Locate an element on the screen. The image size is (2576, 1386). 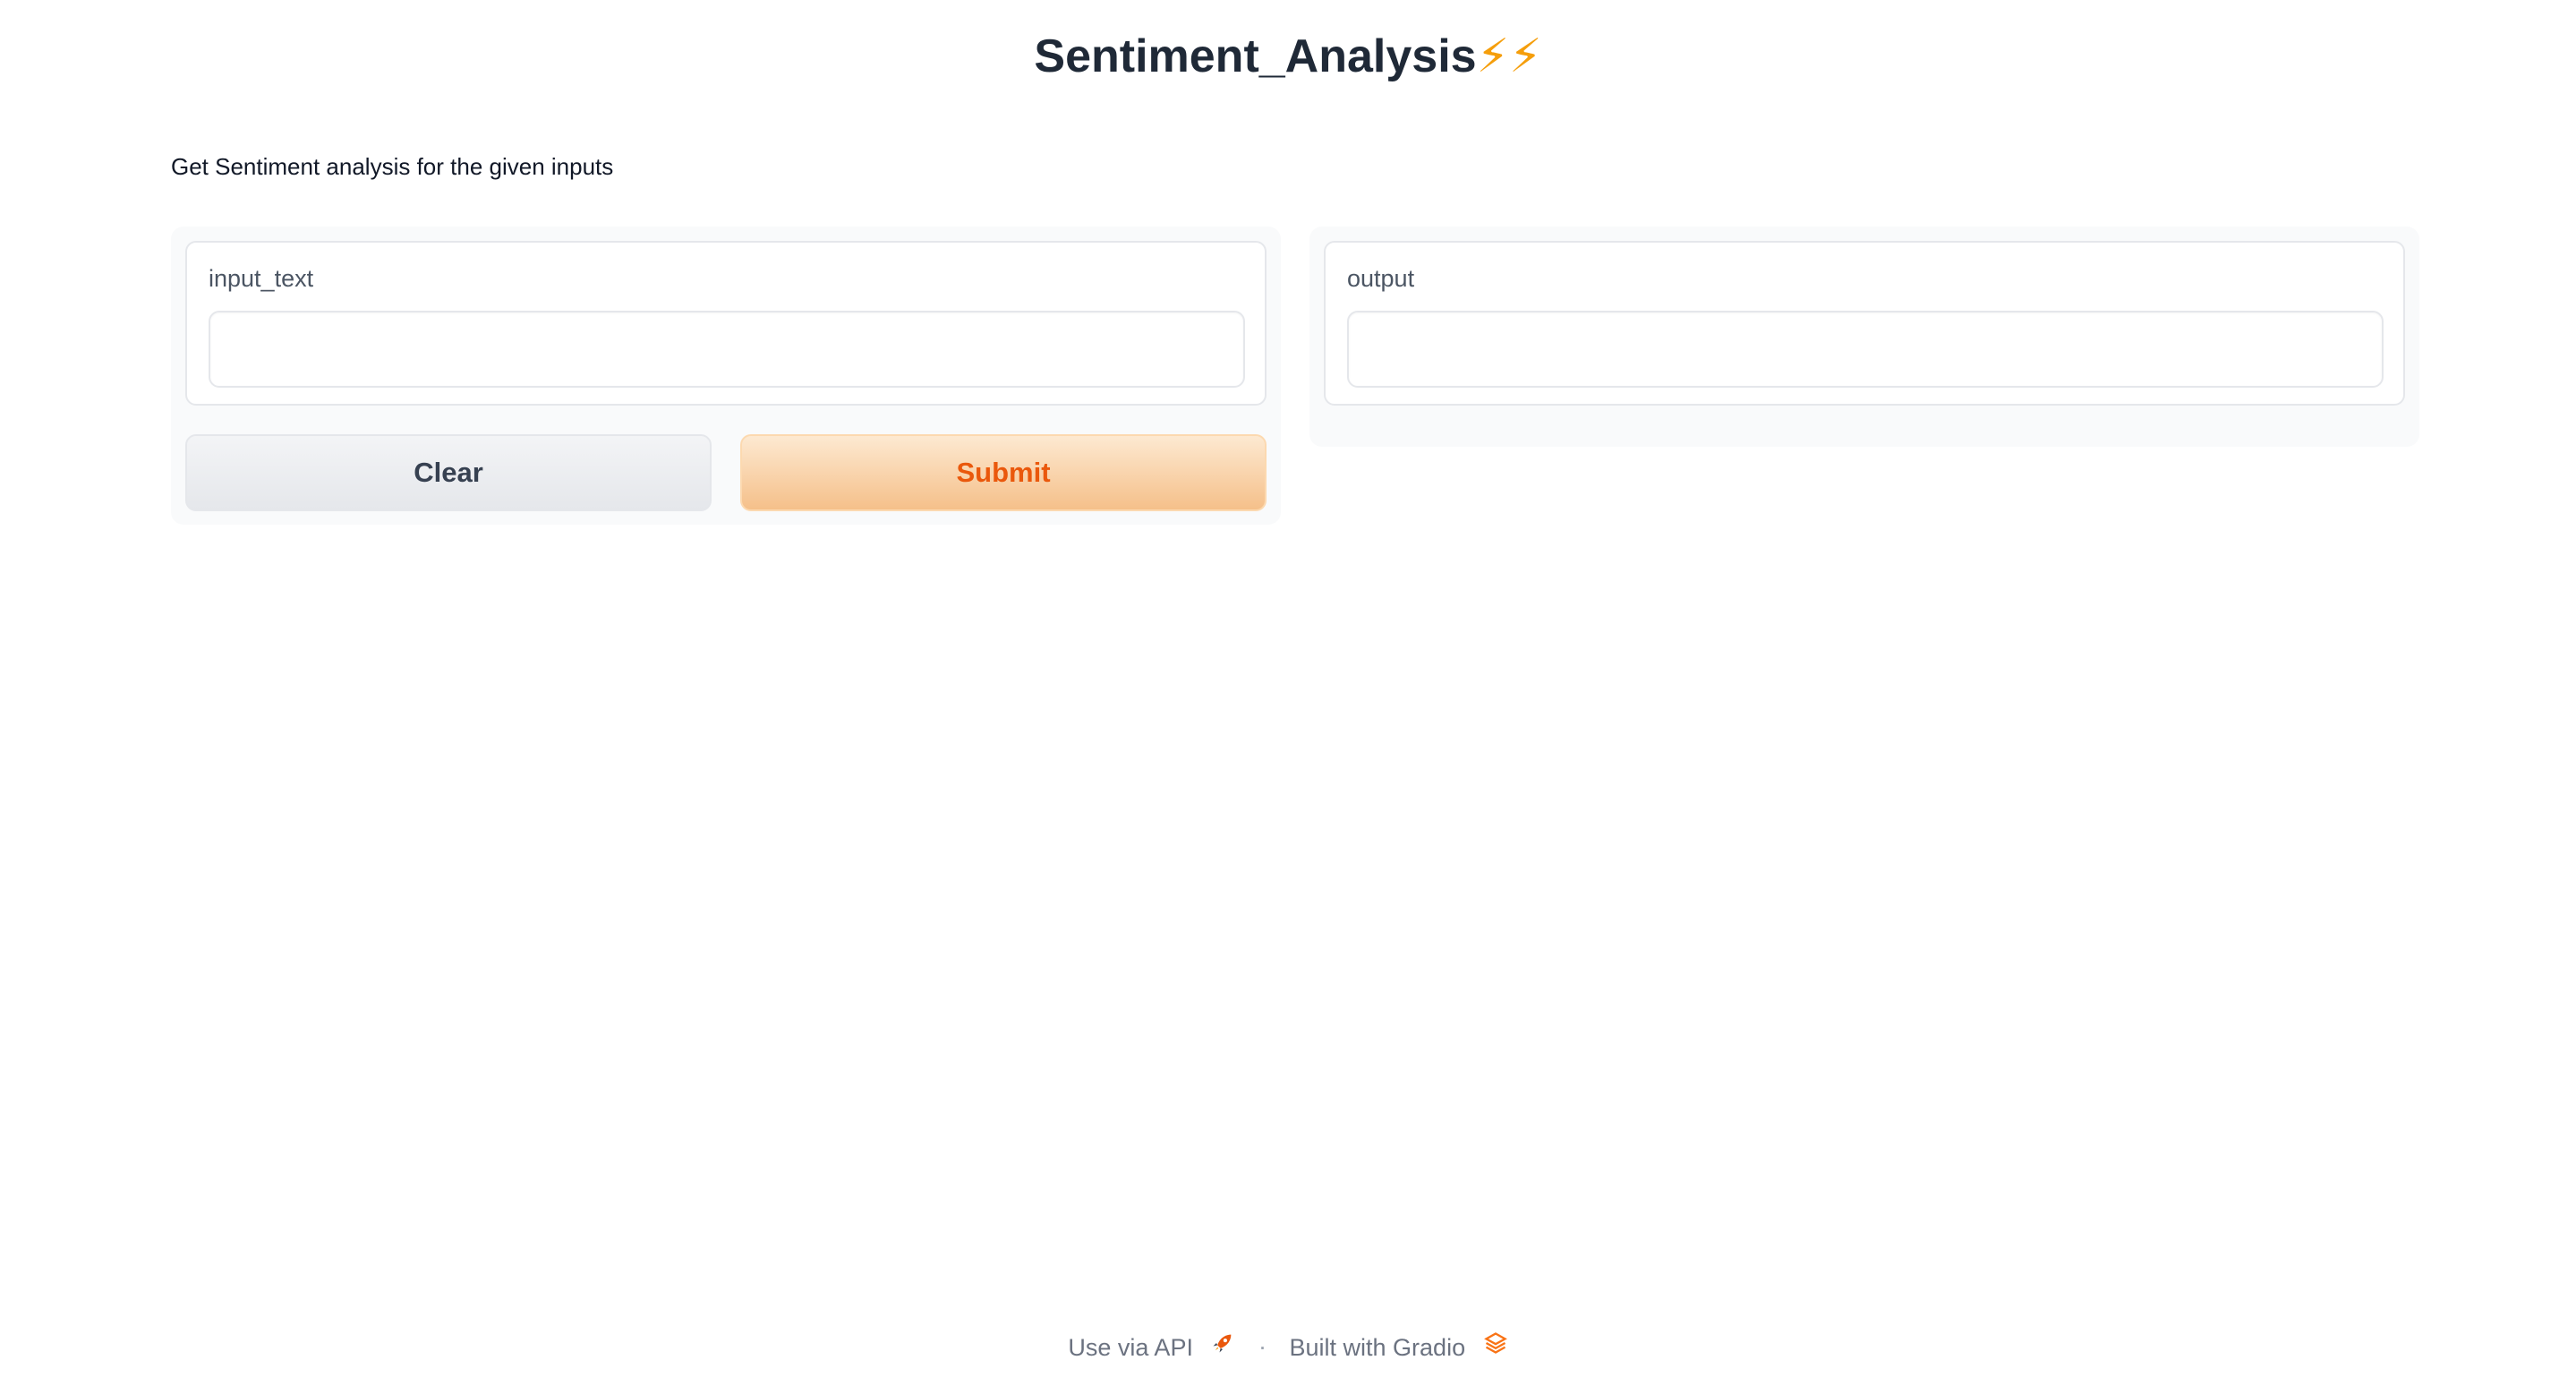
use-via-api-label: Use via API is located at coordinates (1130, 1347).